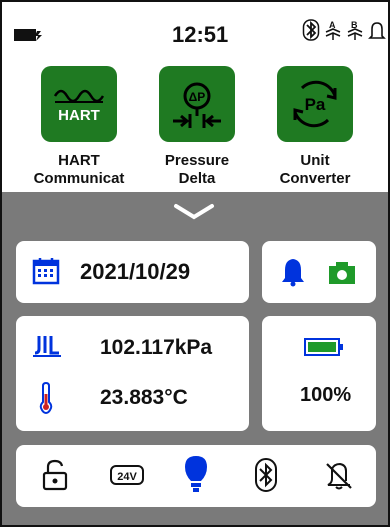 This screenshot has width=390, height=527. What do you see at coordinates (156, 347) in the screenshot?
I see `pressure-value: 102.117kPa` at bounding box center [156, 347].